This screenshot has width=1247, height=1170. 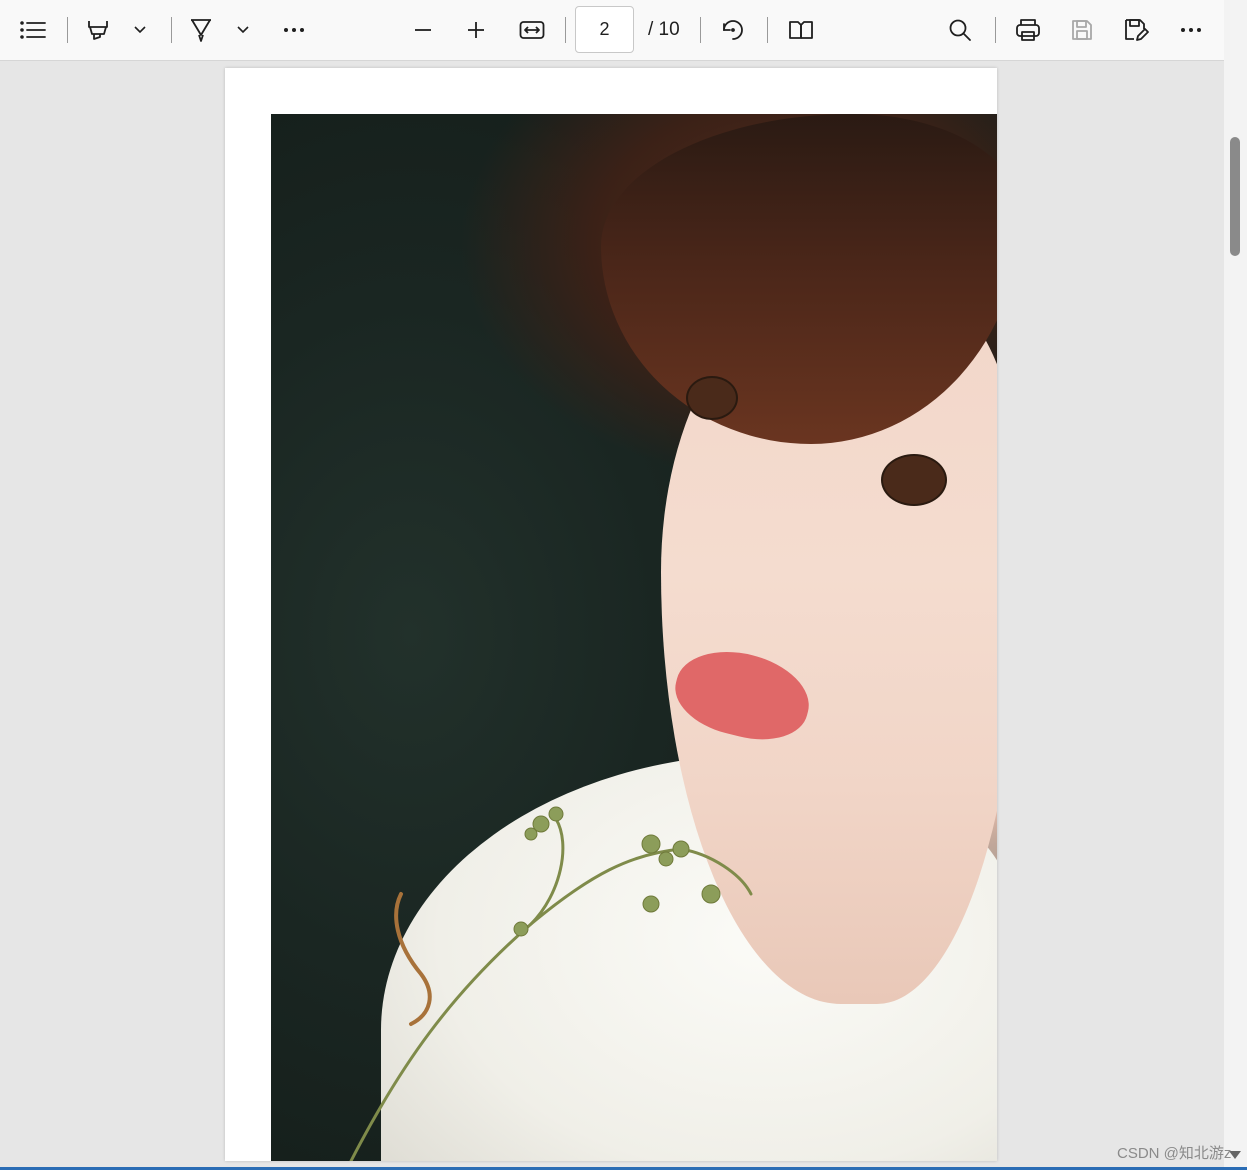 I want to click on fit-to-width-icon, so click(x=532, y=30).